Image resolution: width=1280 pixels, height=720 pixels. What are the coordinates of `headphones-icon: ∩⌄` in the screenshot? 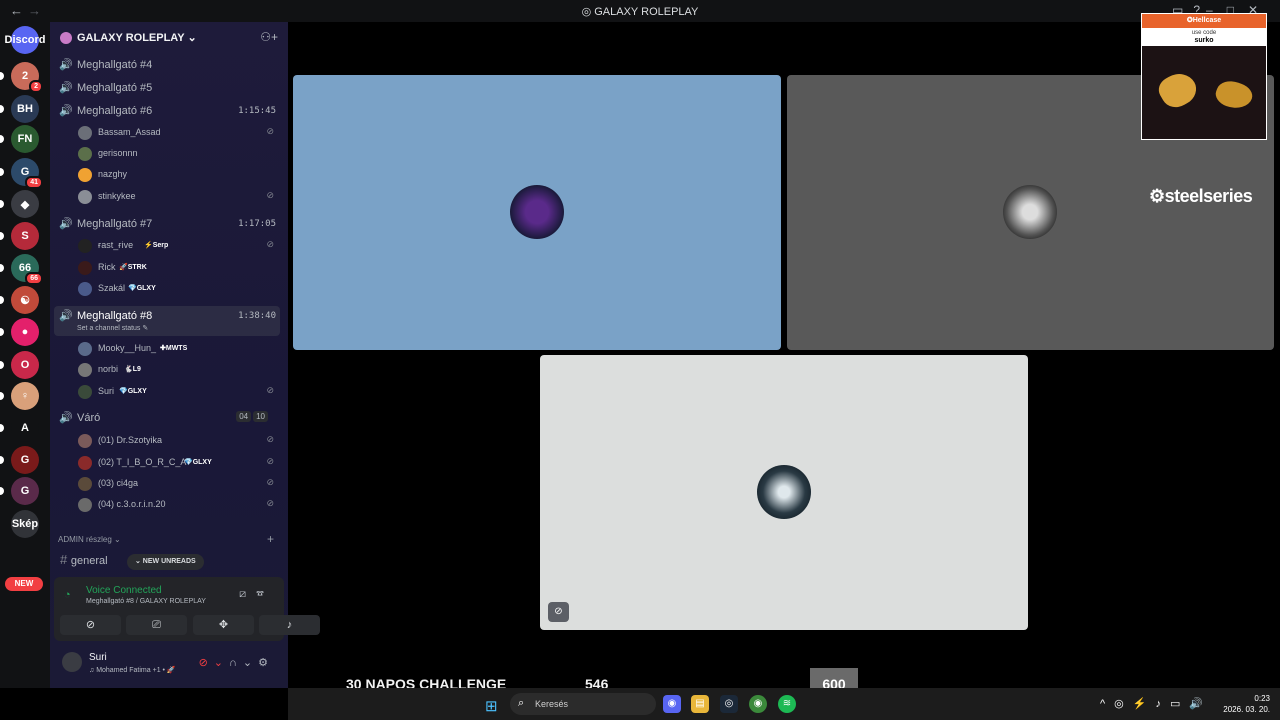 It's located at (243, 663).